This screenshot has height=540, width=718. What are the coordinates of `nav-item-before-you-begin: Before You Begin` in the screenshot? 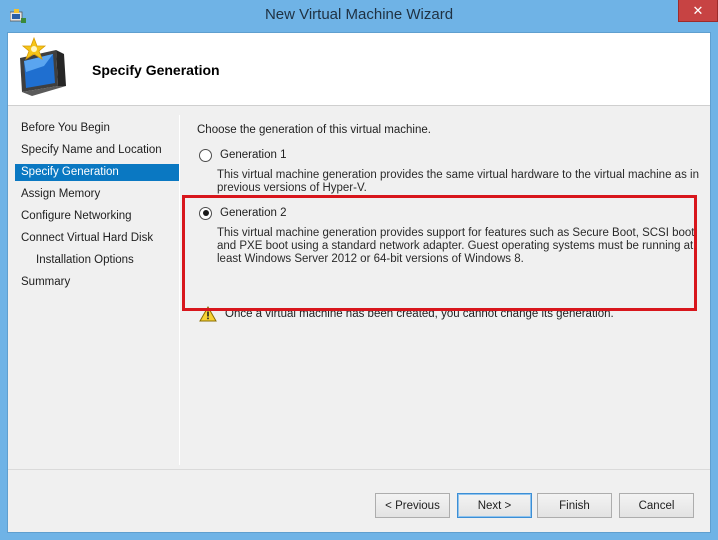 It's located at (97, 128).